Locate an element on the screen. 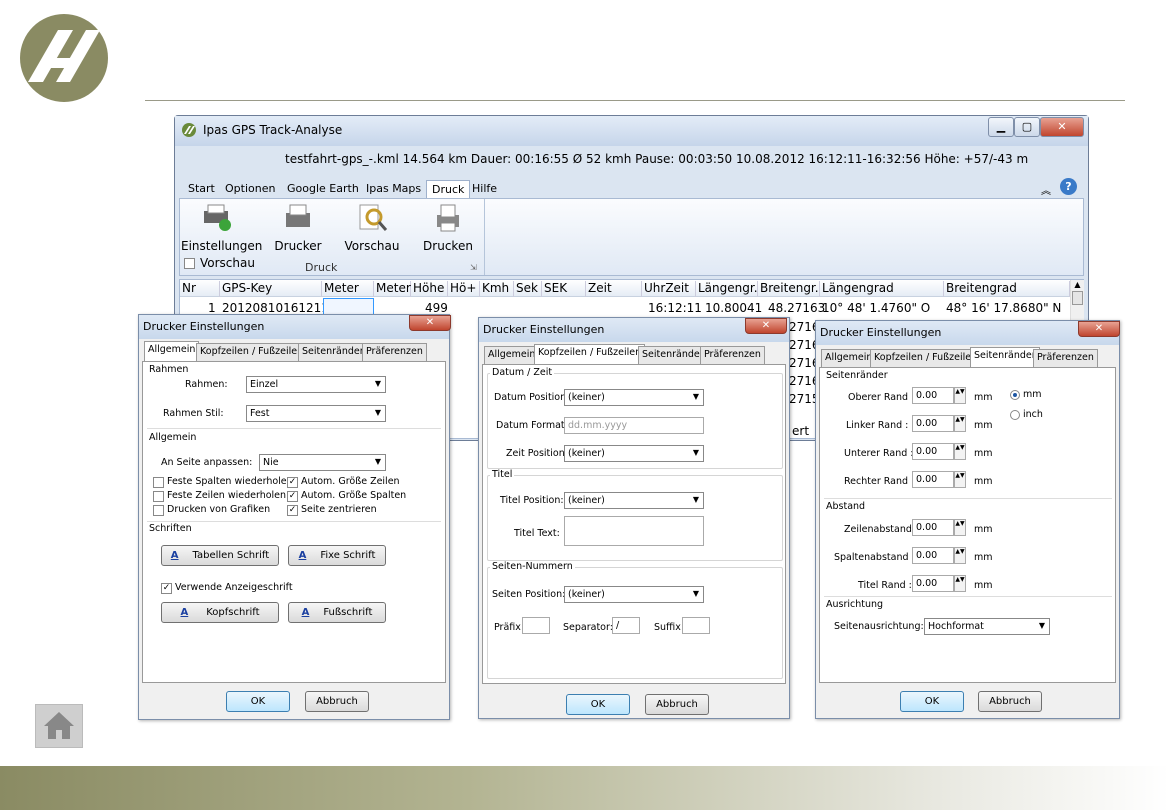  col-sek-2: SEK is located at coordinates (564, 289).